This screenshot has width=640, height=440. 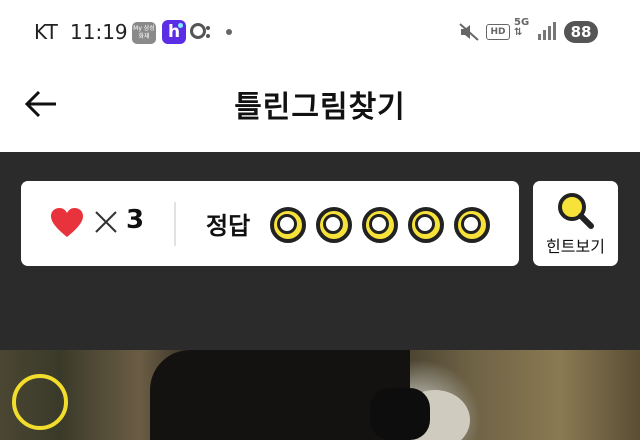 I want to click on mute-icon, so click(x=469, y=32).